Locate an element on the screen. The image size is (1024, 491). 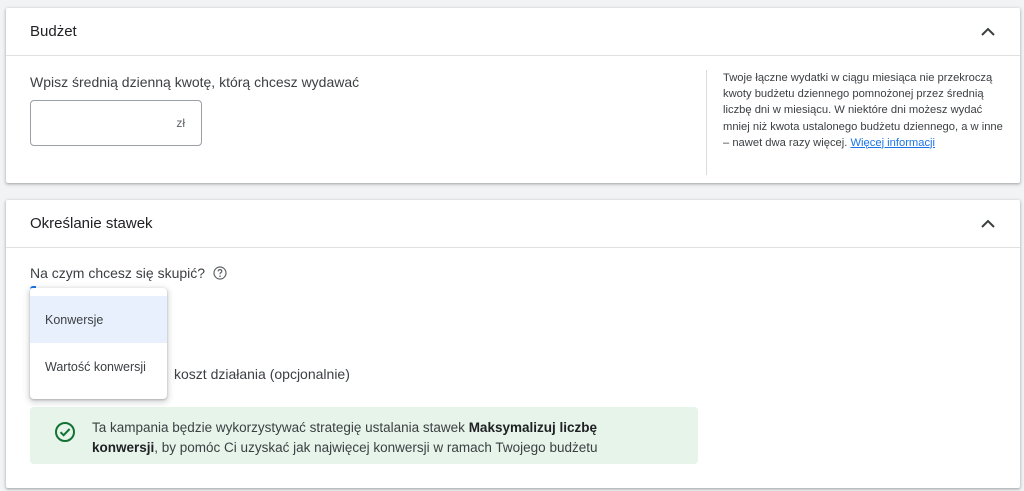
budget-amount-field: zł is located at coordinates (116, 123).